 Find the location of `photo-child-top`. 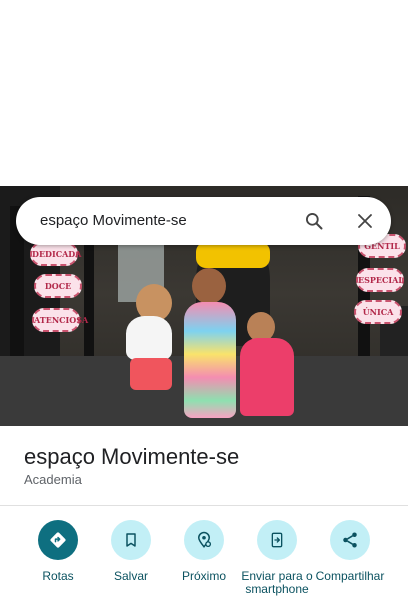

photo-child-top is located at coordinates (149, 338).